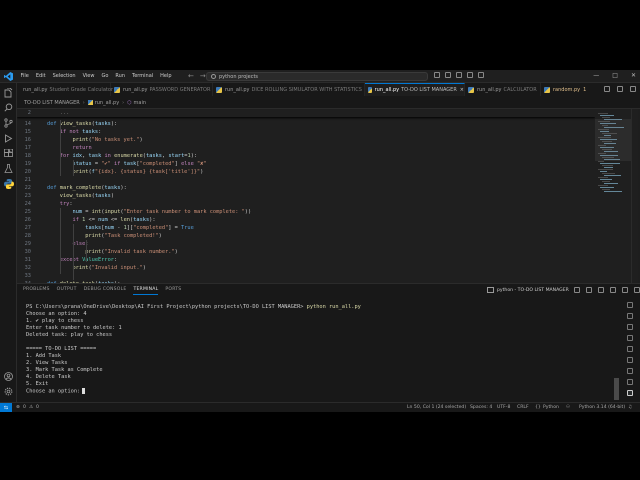 This screenshot has width=640, height=480. Describe the element at coordinates (633, 76) in the screenshot. I see `close-window-icon: ✕` at that location.